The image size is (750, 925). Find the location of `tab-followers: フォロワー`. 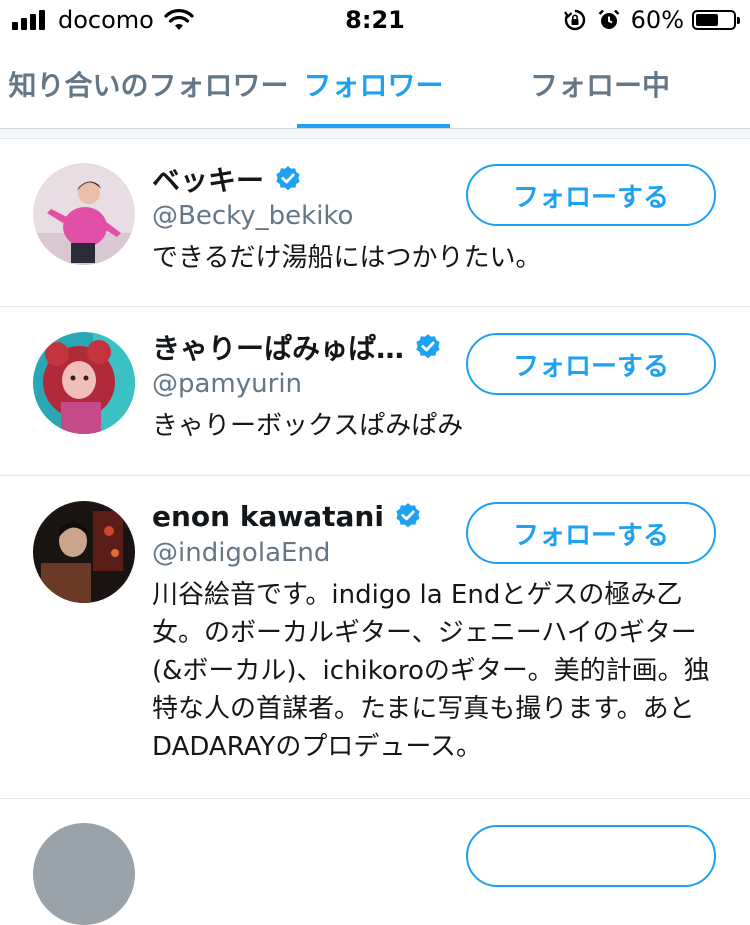

tab-followers: フォロワー is located at coordinates (373, 84).